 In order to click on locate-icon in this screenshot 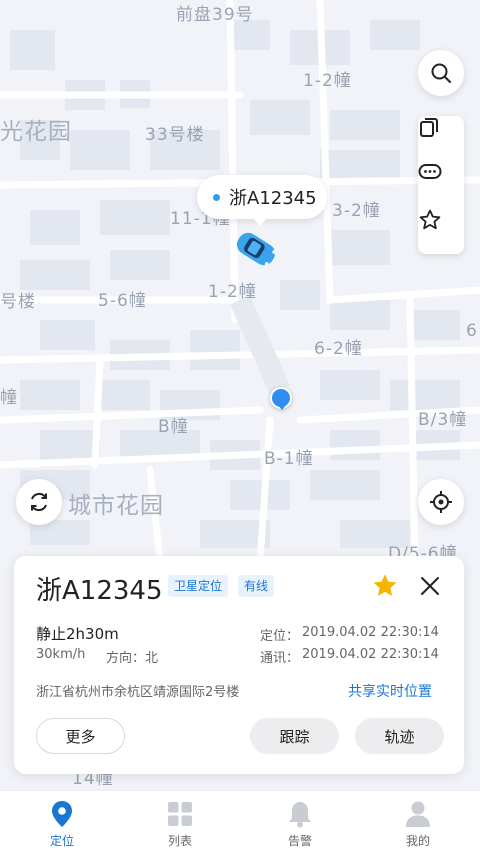, I will do `click(441, 502)`.